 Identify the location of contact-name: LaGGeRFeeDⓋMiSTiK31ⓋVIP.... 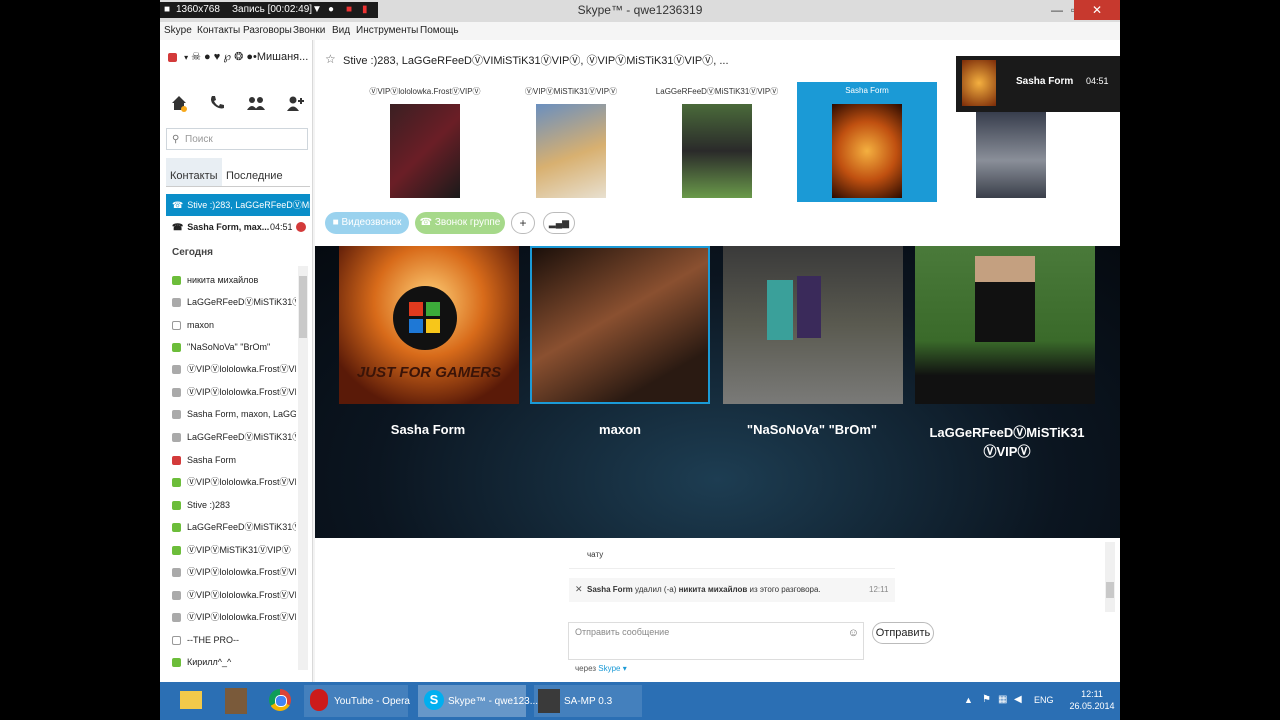
(241, 527).